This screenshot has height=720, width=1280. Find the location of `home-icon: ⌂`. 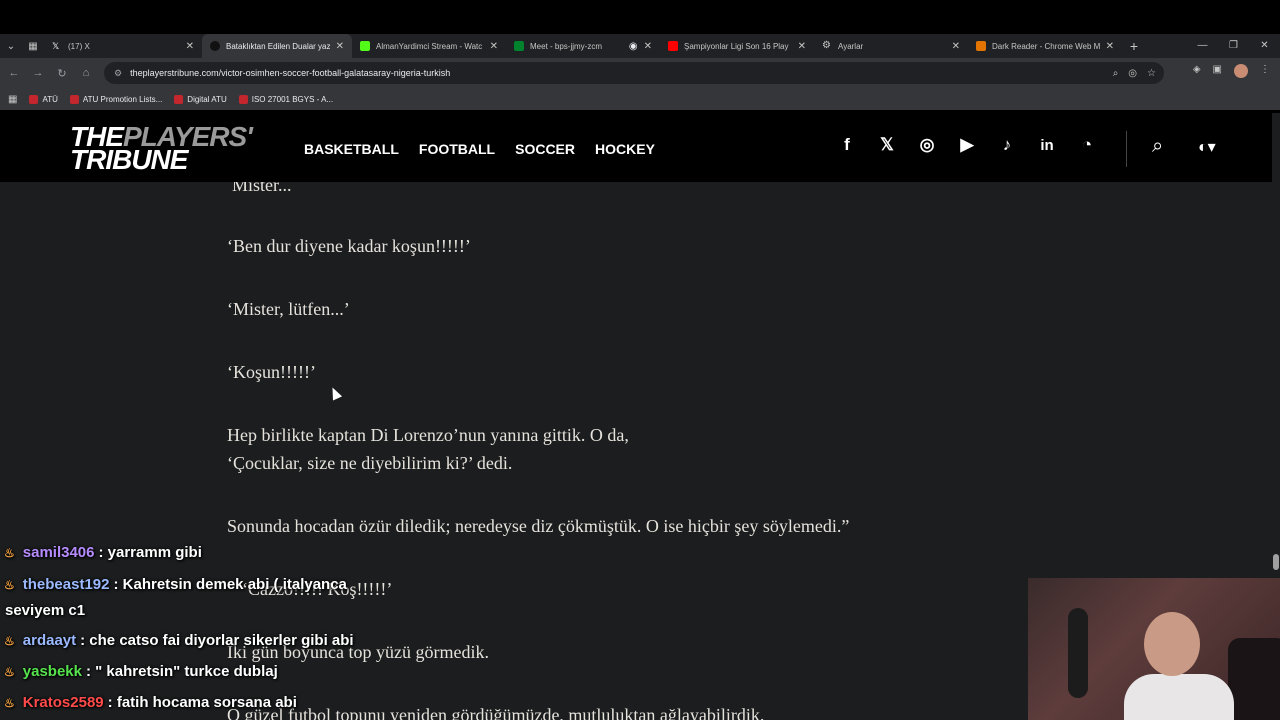

home-icon: ⌂ is located at coordinates (86, 73).